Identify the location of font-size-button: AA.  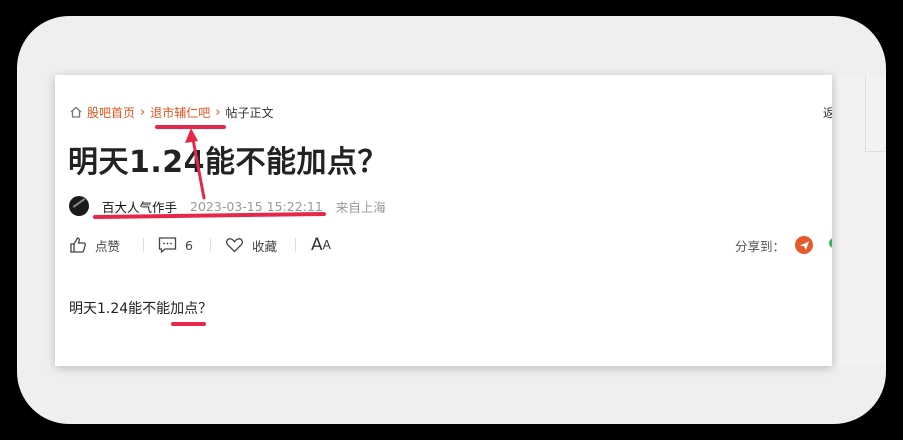
(321, 245).